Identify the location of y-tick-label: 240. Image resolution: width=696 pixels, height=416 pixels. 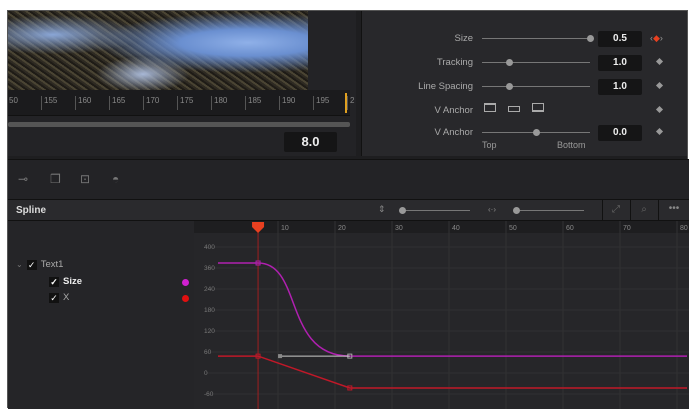
(209, 289).